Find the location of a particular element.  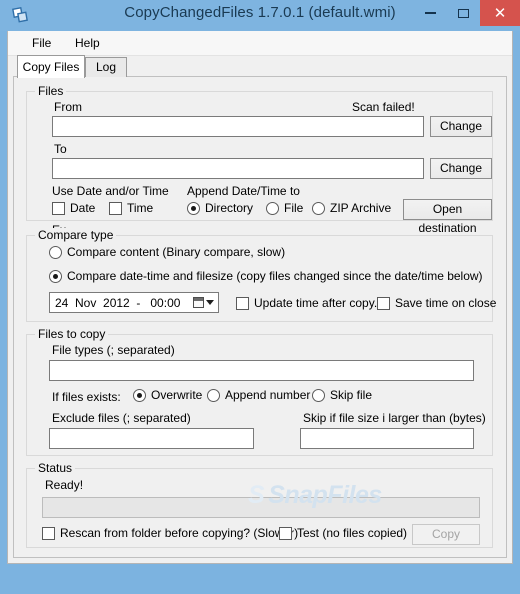

append-radio-file-label: File is located at coordinates (294, 208).